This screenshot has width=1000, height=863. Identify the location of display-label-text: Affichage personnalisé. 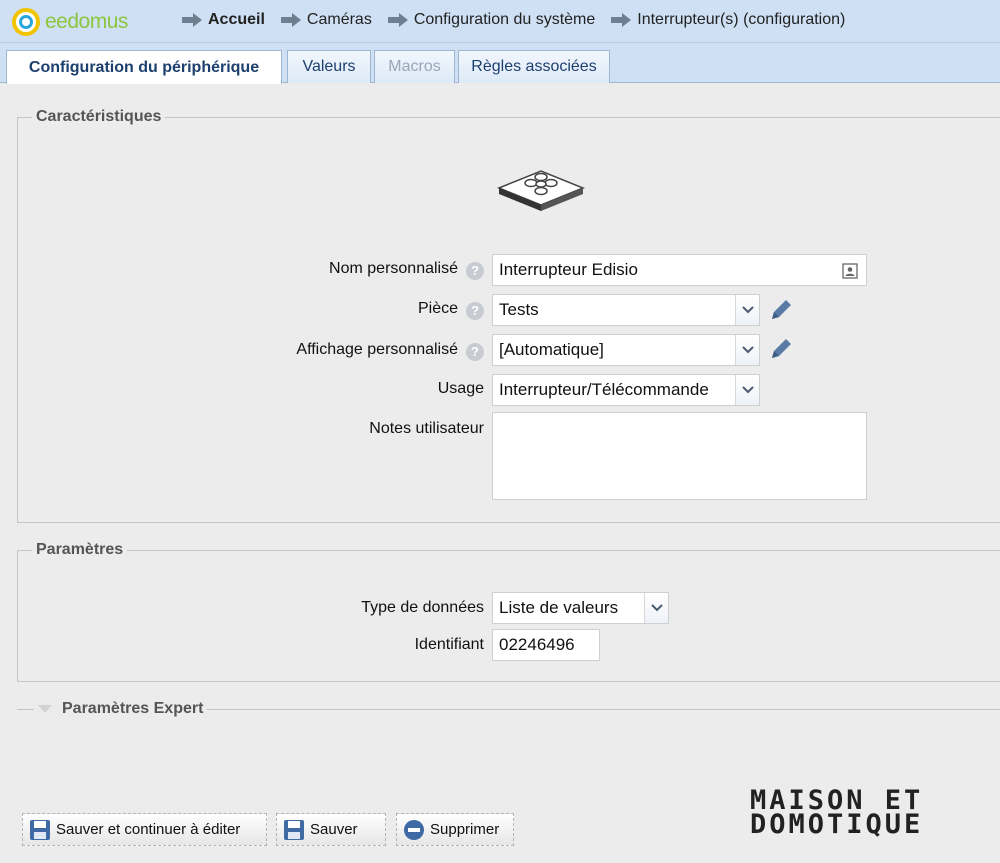
(377, 349).